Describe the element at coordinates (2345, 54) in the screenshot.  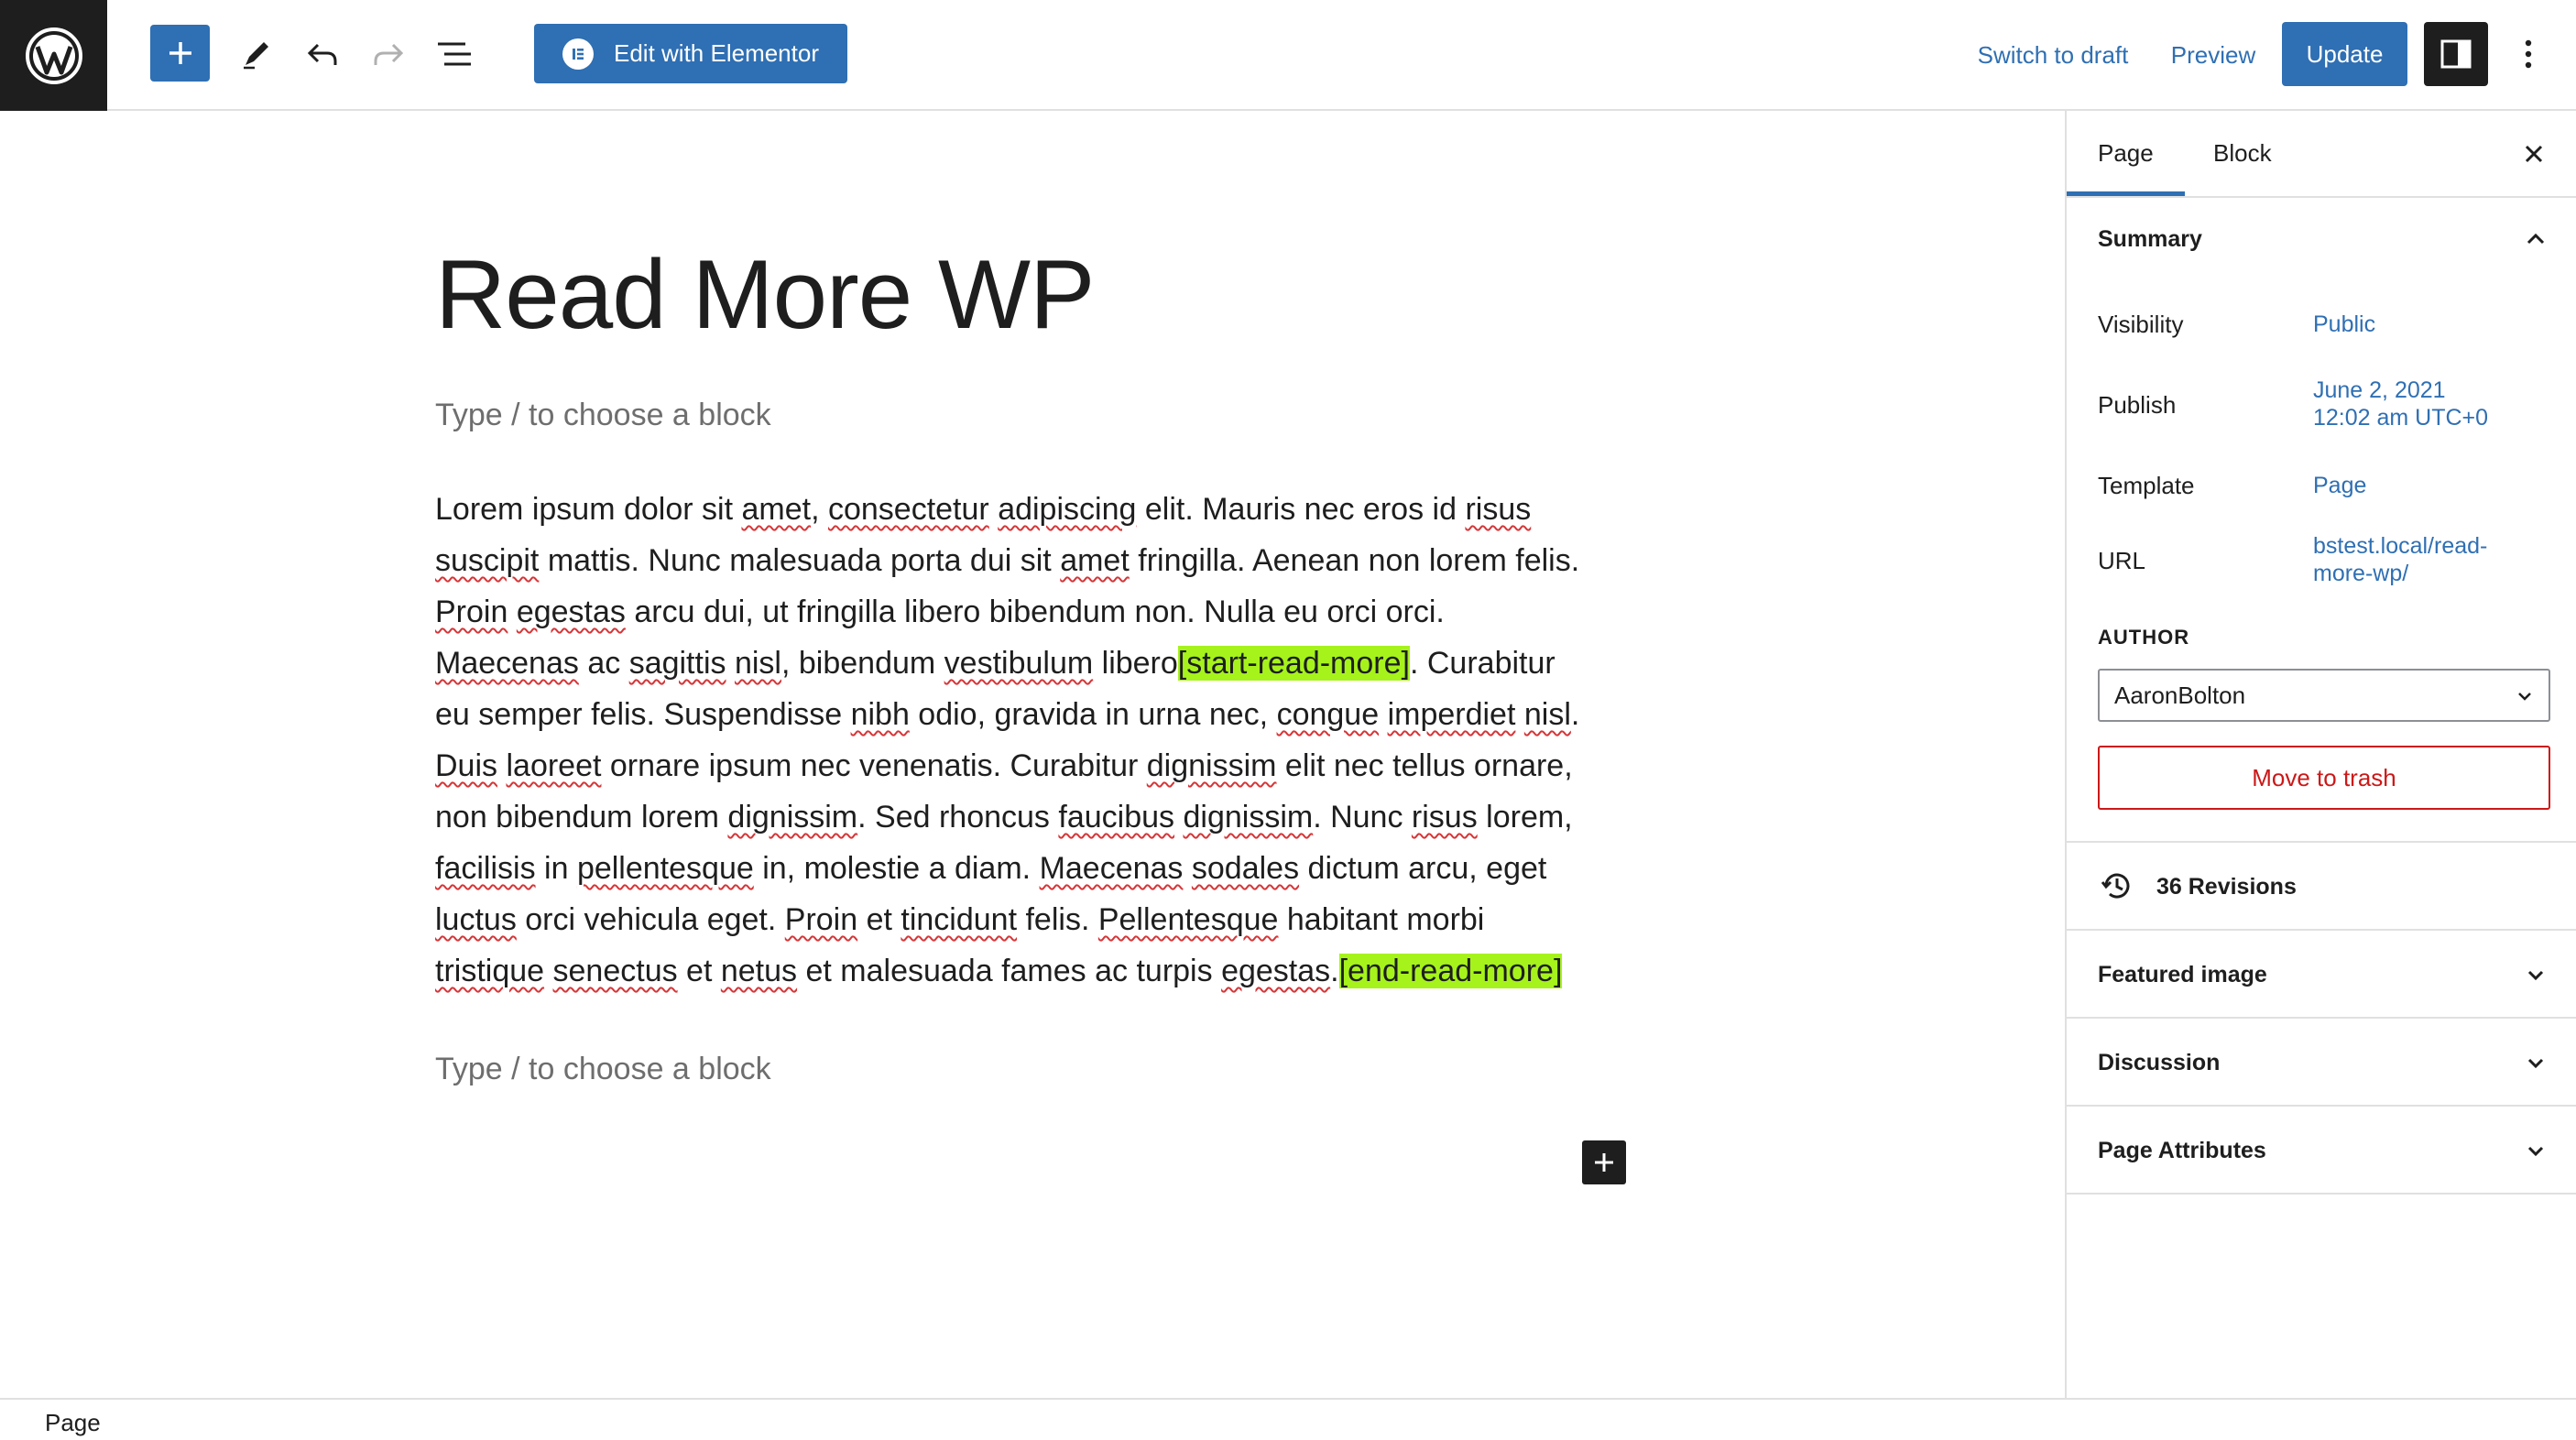
I see `update-button: Update` at that location.